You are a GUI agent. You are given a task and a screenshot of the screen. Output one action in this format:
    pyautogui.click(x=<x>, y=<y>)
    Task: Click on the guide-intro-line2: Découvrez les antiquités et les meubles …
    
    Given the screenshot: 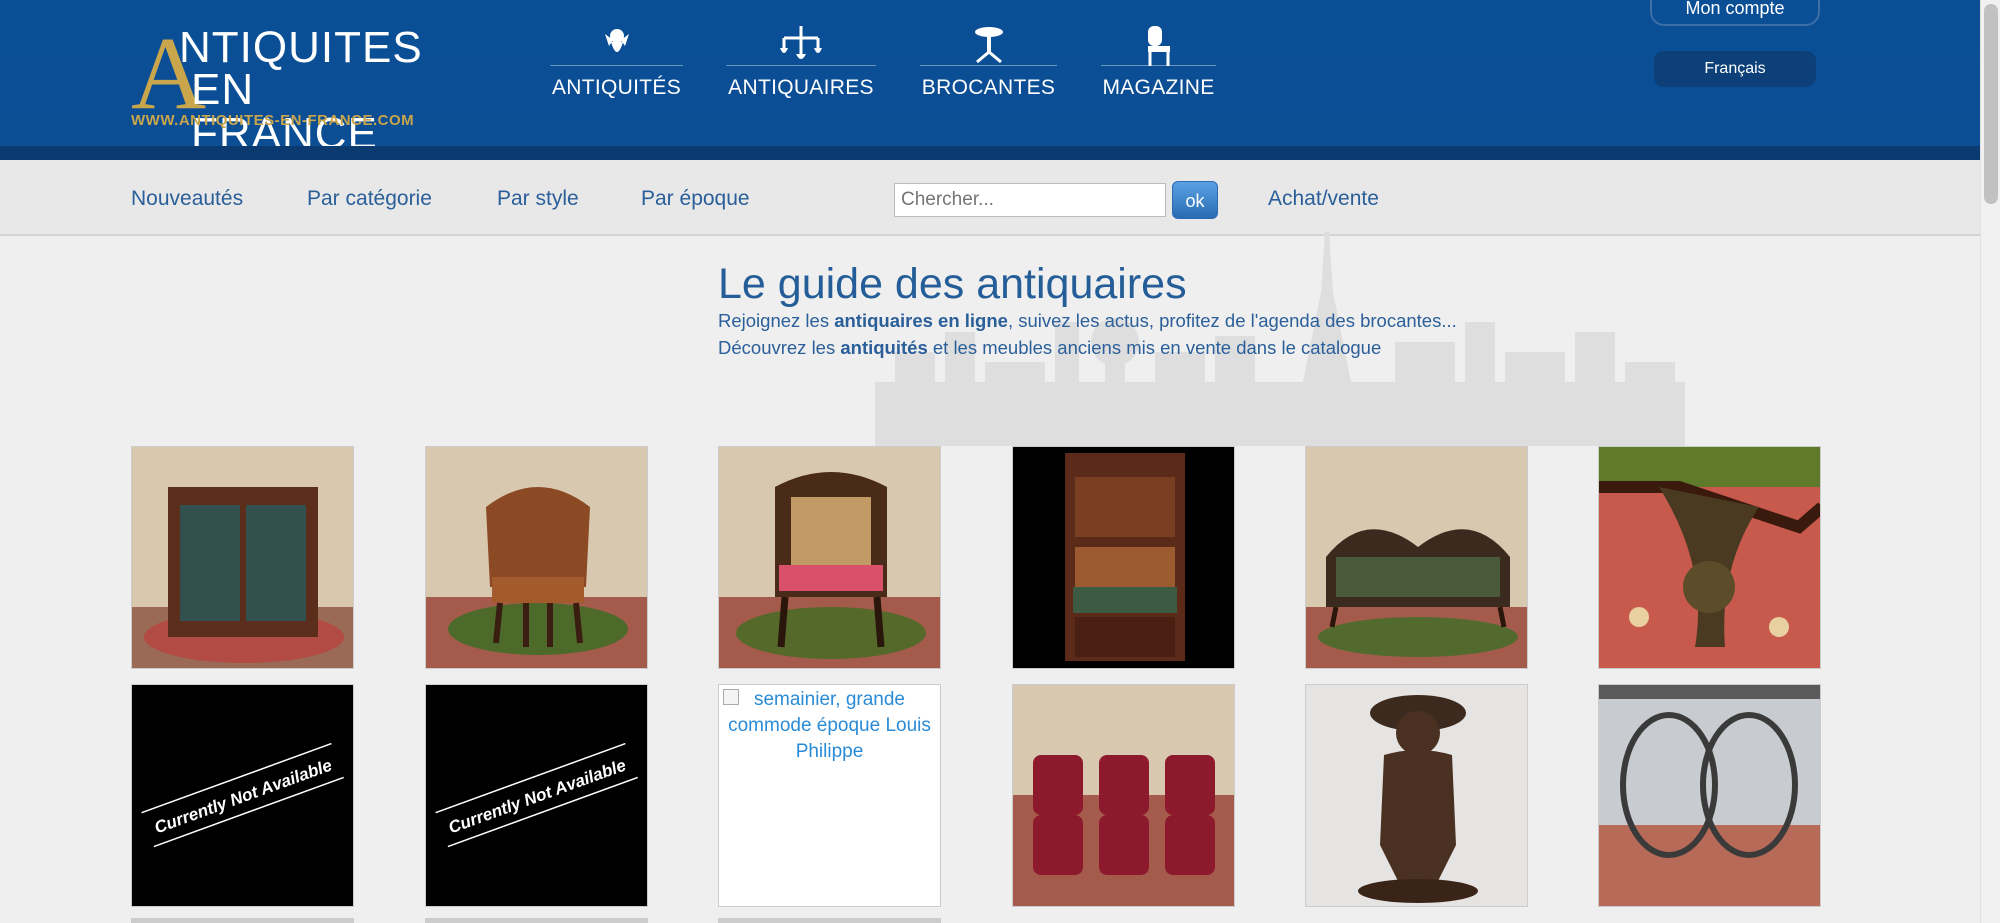 What is the action you would take?
    pyautogui.click(x=1049, y=348)
    